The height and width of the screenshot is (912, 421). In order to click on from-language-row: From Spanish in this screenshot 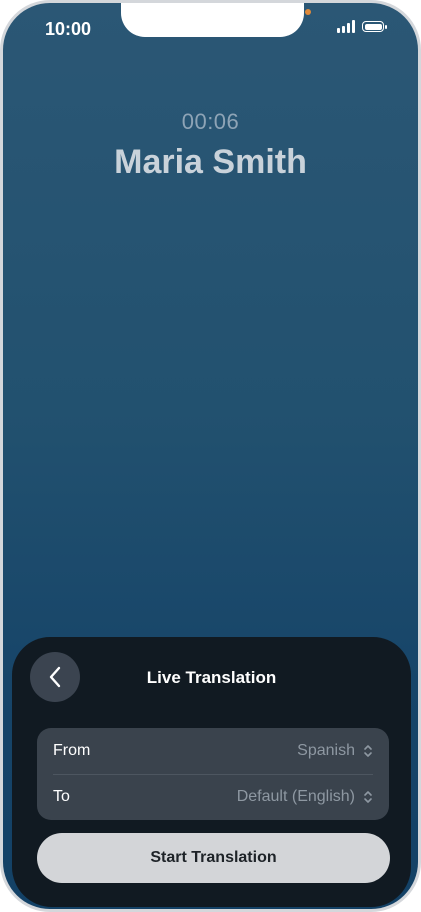, I will do `click(213, 751)`.